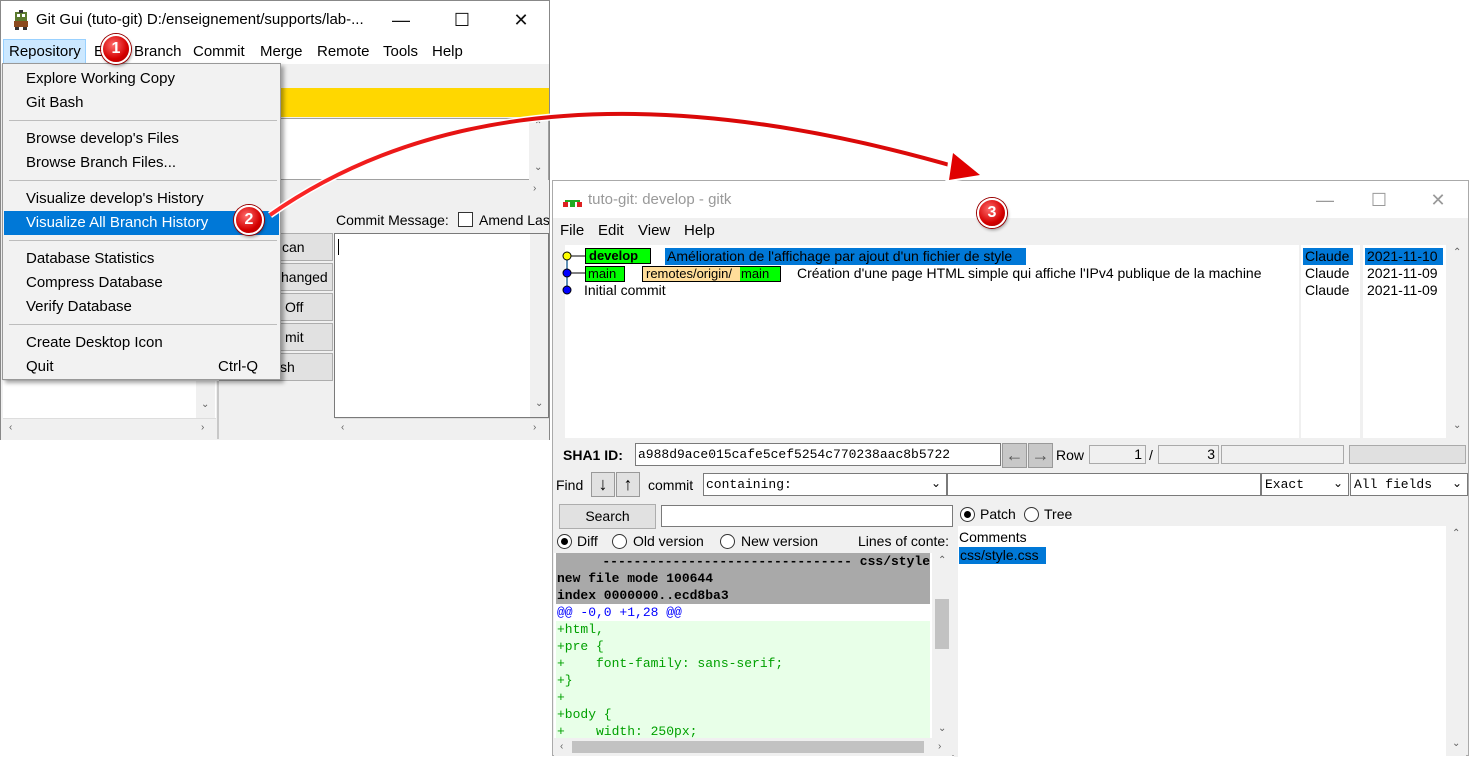  What do you see at coordinates (116, 49) in the screenshot?
I see `step-badge-1: 1` at bounding box center [116, 49].